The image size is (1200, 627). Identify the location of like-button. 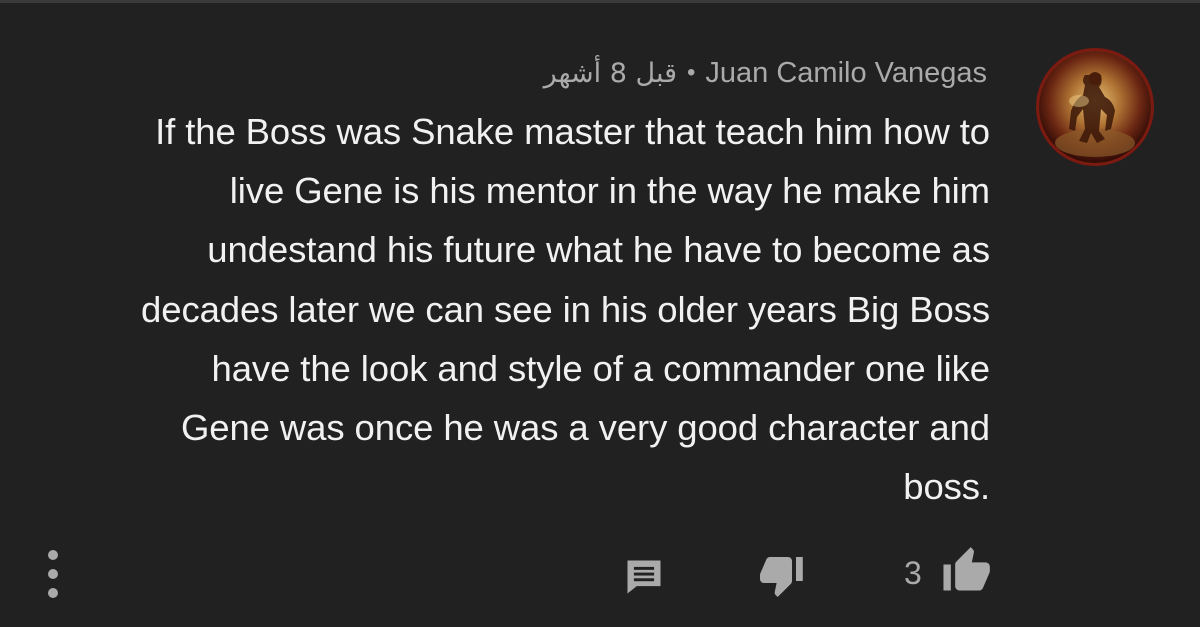
(966, 571).